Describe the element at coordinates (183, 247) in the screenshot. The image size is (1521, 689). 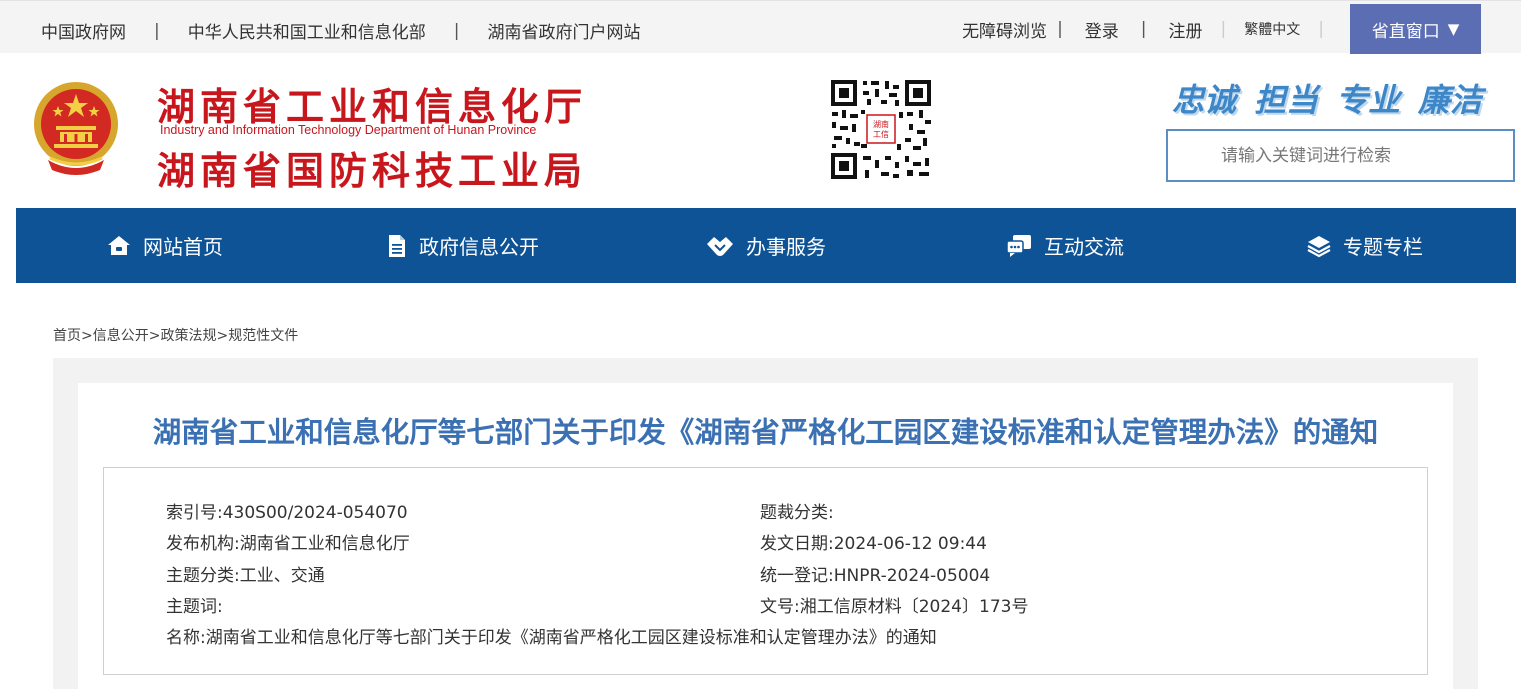
I see `nav-label: 网站首页` at that location.